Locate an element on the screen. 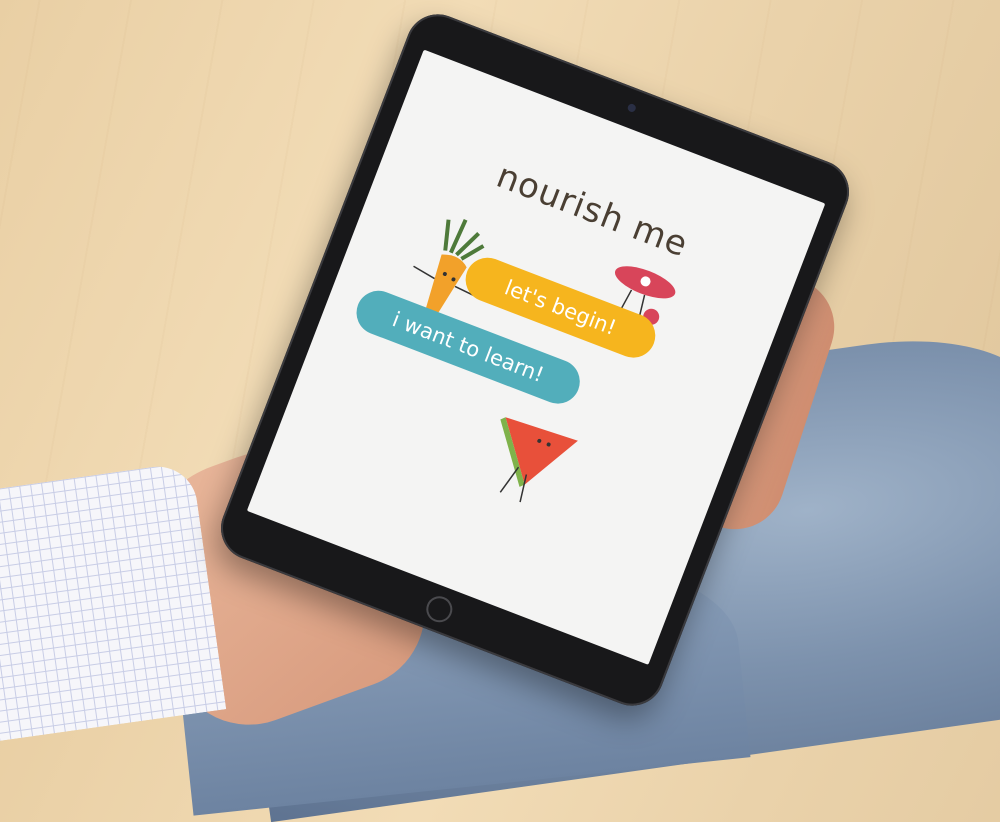  watermelon-character is located at coordinates (538, 460).